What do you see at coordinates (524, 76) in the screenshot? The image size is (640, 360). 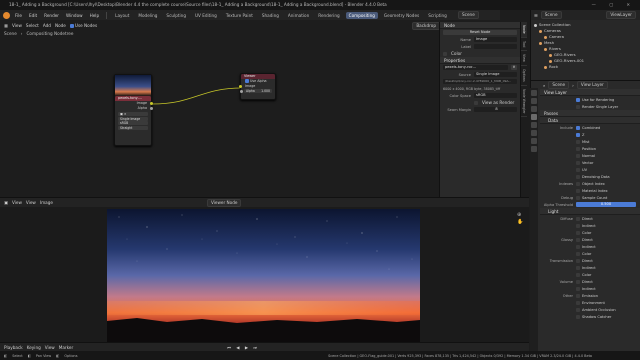 I see `tab-options: Options` at bounding box center [524, 76].